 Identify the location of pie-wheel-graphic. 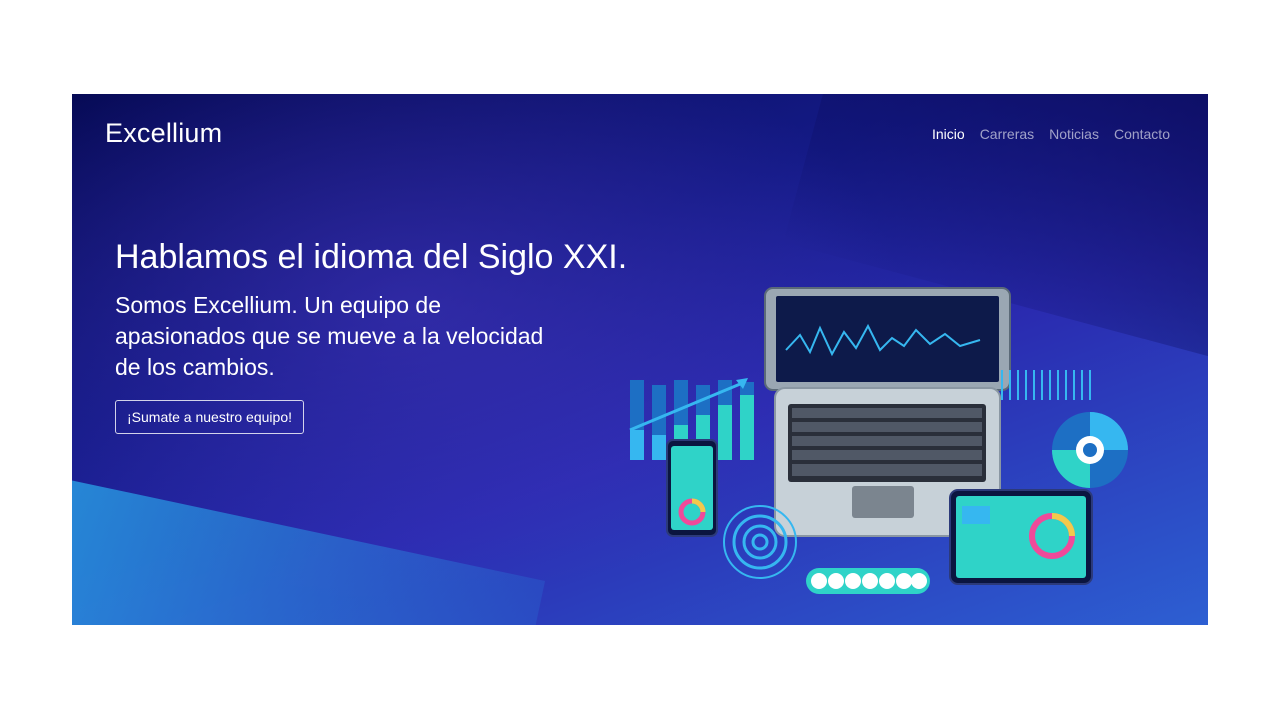
(1090, 450).